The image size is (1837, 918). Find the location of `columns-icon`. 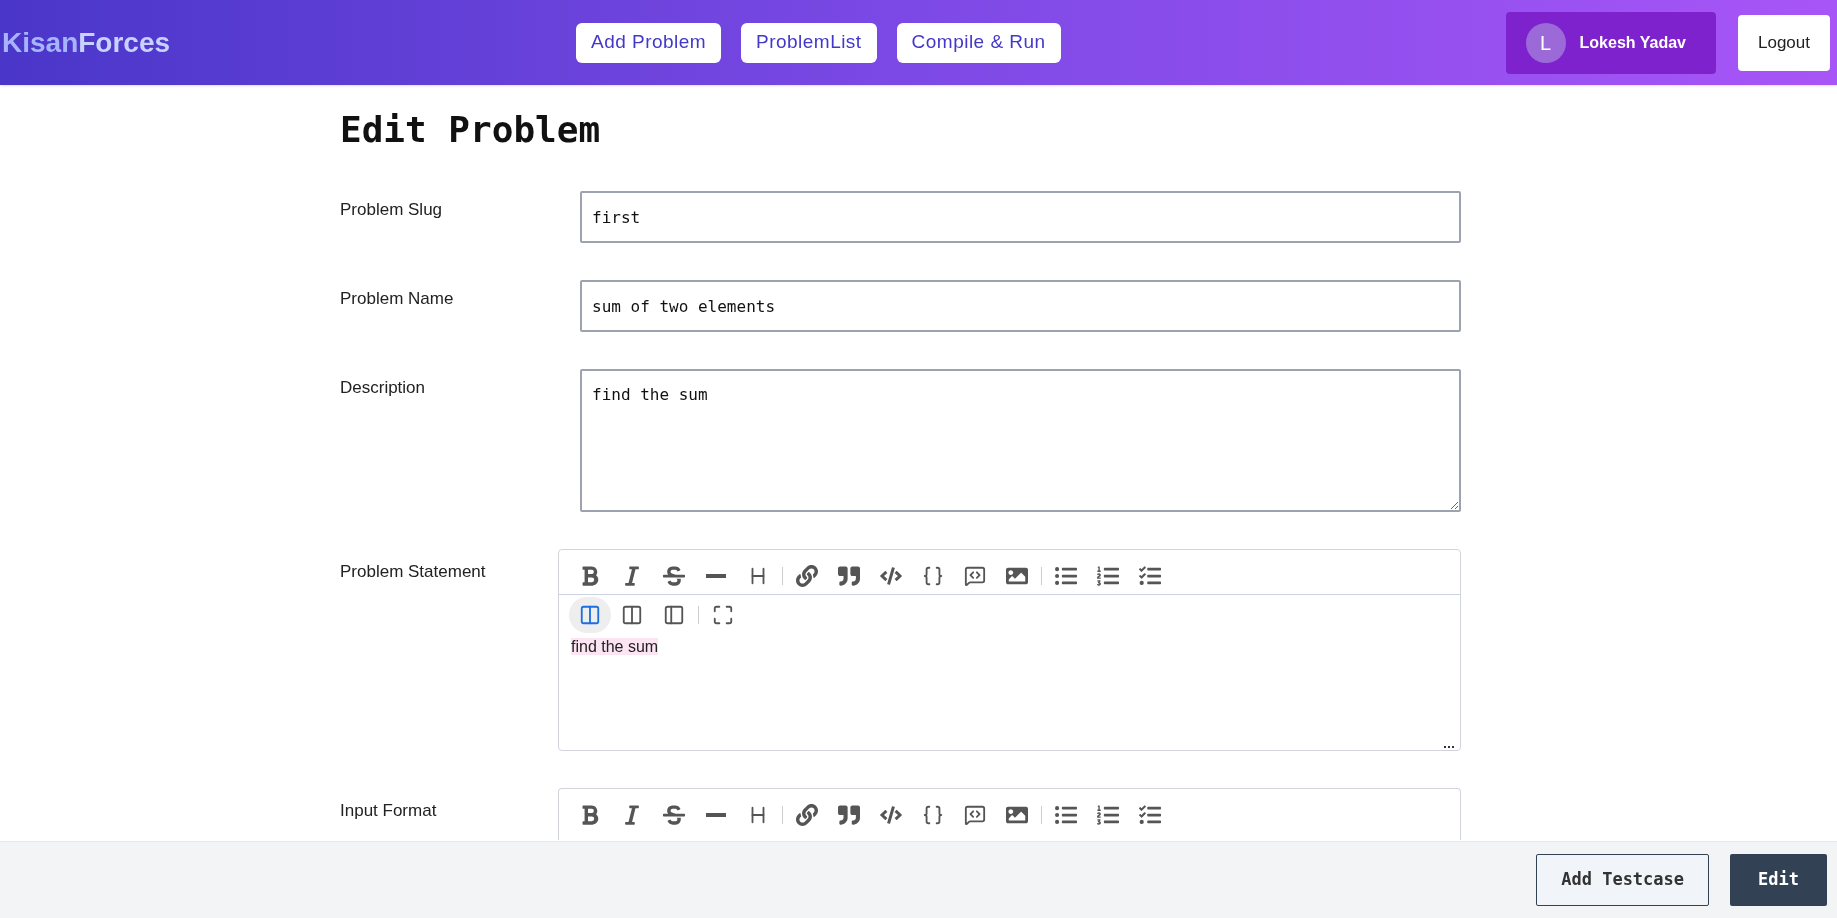

columns-icon is located at coordinates (590, 615).